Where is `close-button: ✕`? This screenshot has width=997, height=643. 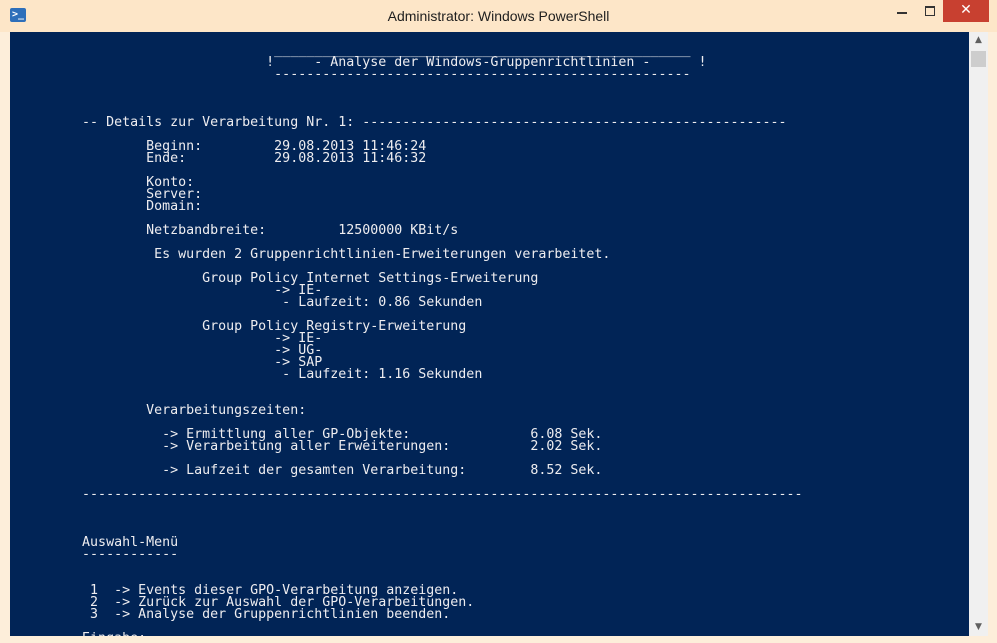
close-button: ✕ is located at coordinates (966, 11).